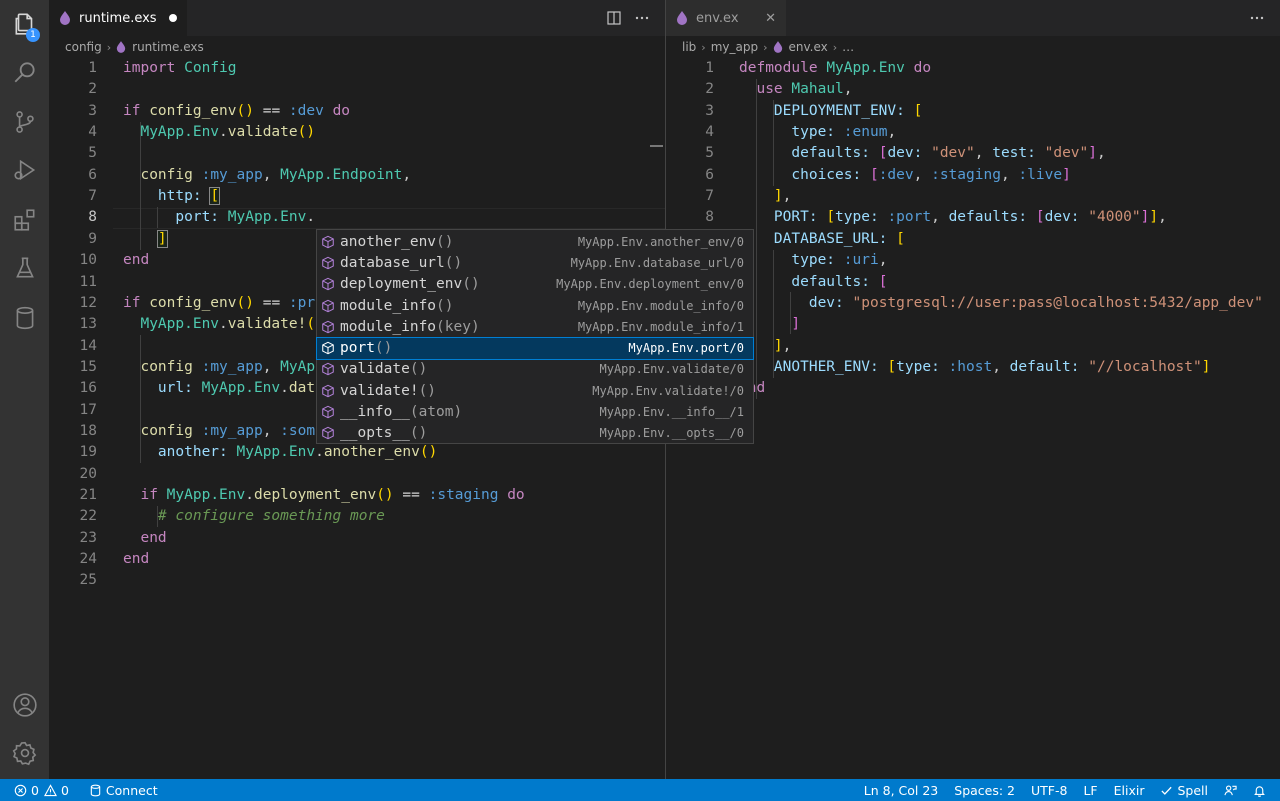 This screenshot has width=1280, height=801. Describe the element at coordinates (397, 241) in the screenshot. I see `suggest-item-label: another_env()` at that location.